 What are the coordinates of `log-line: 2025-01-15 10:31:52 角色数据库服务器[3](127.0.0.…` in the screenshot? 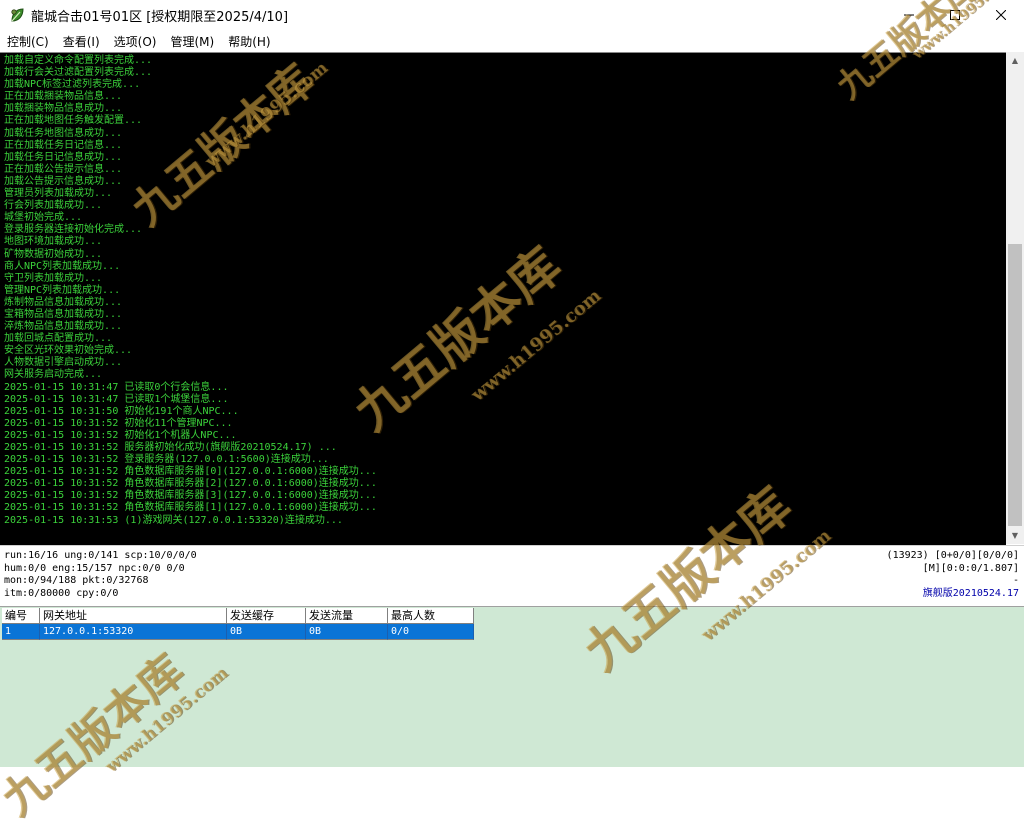 It's located at (190, 496).